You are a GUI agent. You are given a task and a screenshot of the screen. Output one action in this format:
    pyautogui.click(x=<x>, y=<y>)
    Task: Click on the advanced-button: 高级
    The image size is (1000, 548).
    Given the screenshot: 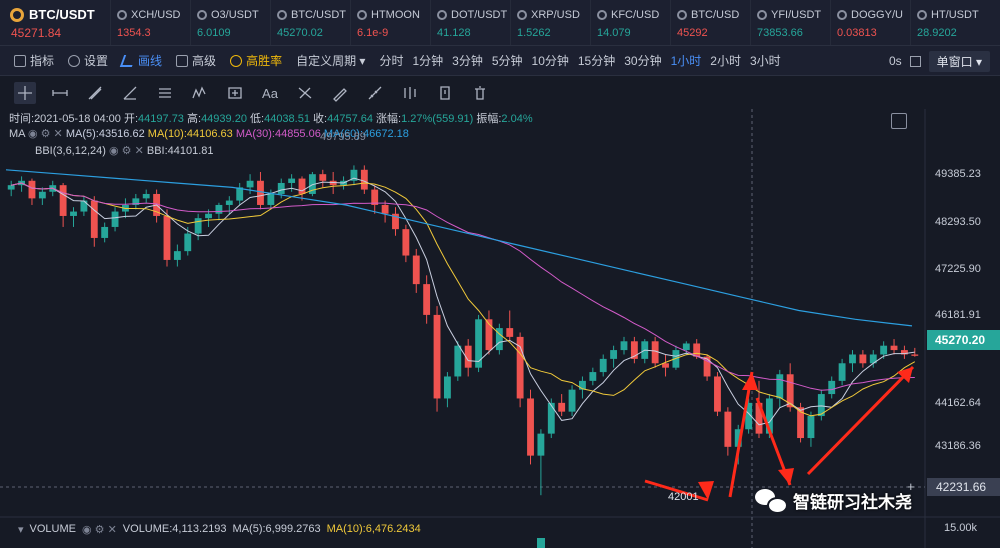 What is the action you would take?
    pyautogui.click(x=196, y=60)
    